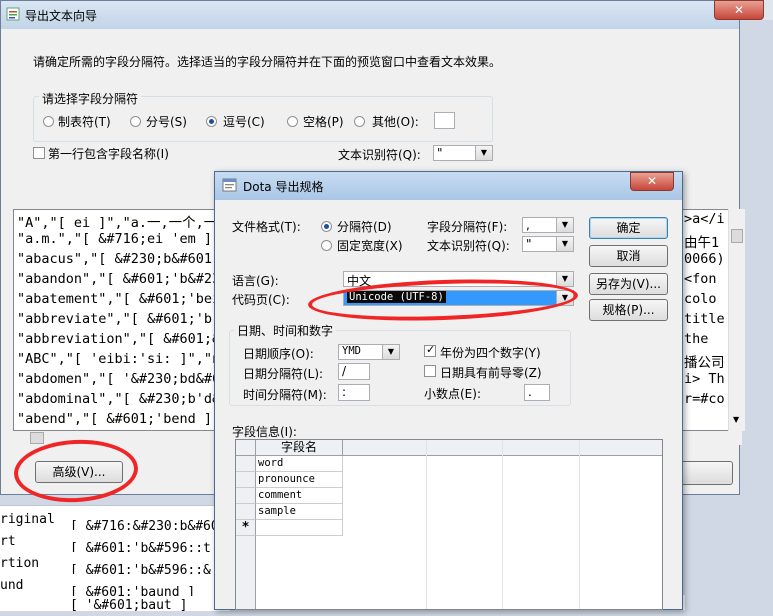 This screenshot has height=616, width=773. Describe the element at coordinates (529, 244) in the screenshot. I see `text-qualifier-value: "` at that location.